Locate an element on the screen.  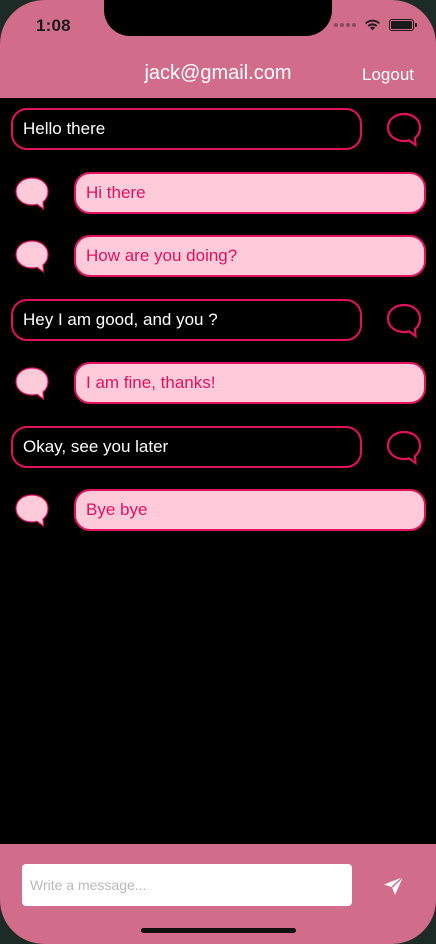
signal-icon is located at coordinates (345, 24).